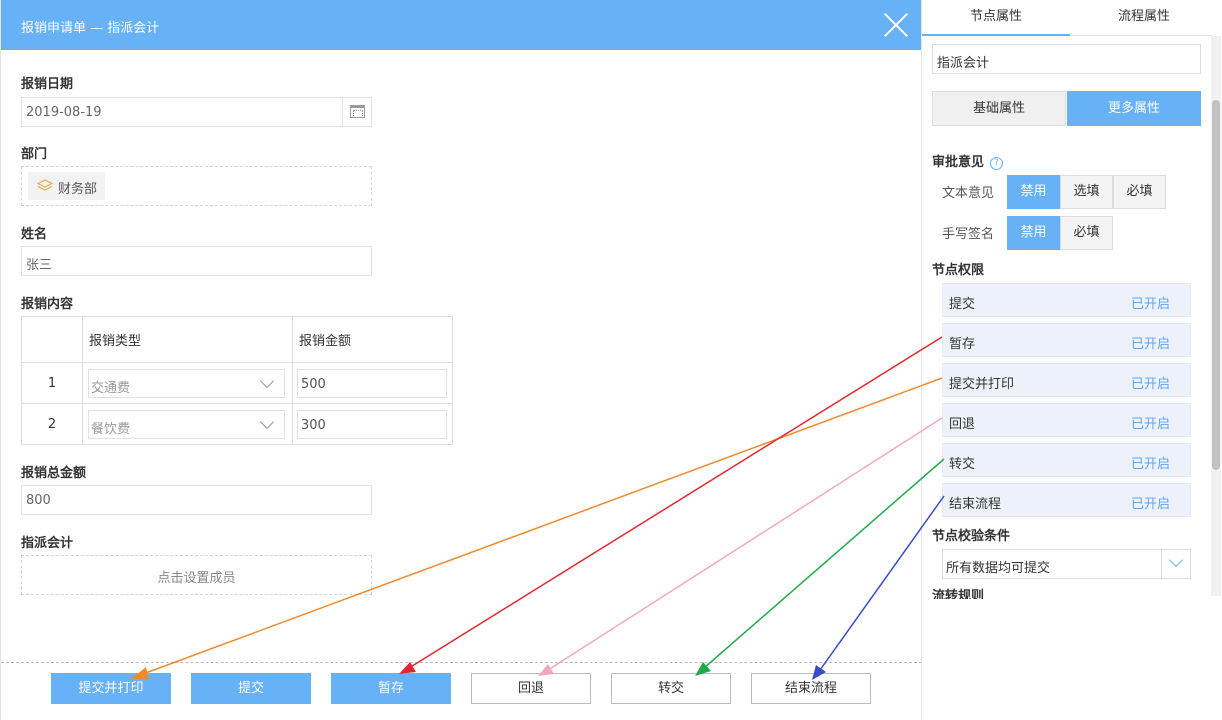  Describe the element at coordinates (1033, 233) in the screenshot. I see `sign-disable: 禁用` at that location.